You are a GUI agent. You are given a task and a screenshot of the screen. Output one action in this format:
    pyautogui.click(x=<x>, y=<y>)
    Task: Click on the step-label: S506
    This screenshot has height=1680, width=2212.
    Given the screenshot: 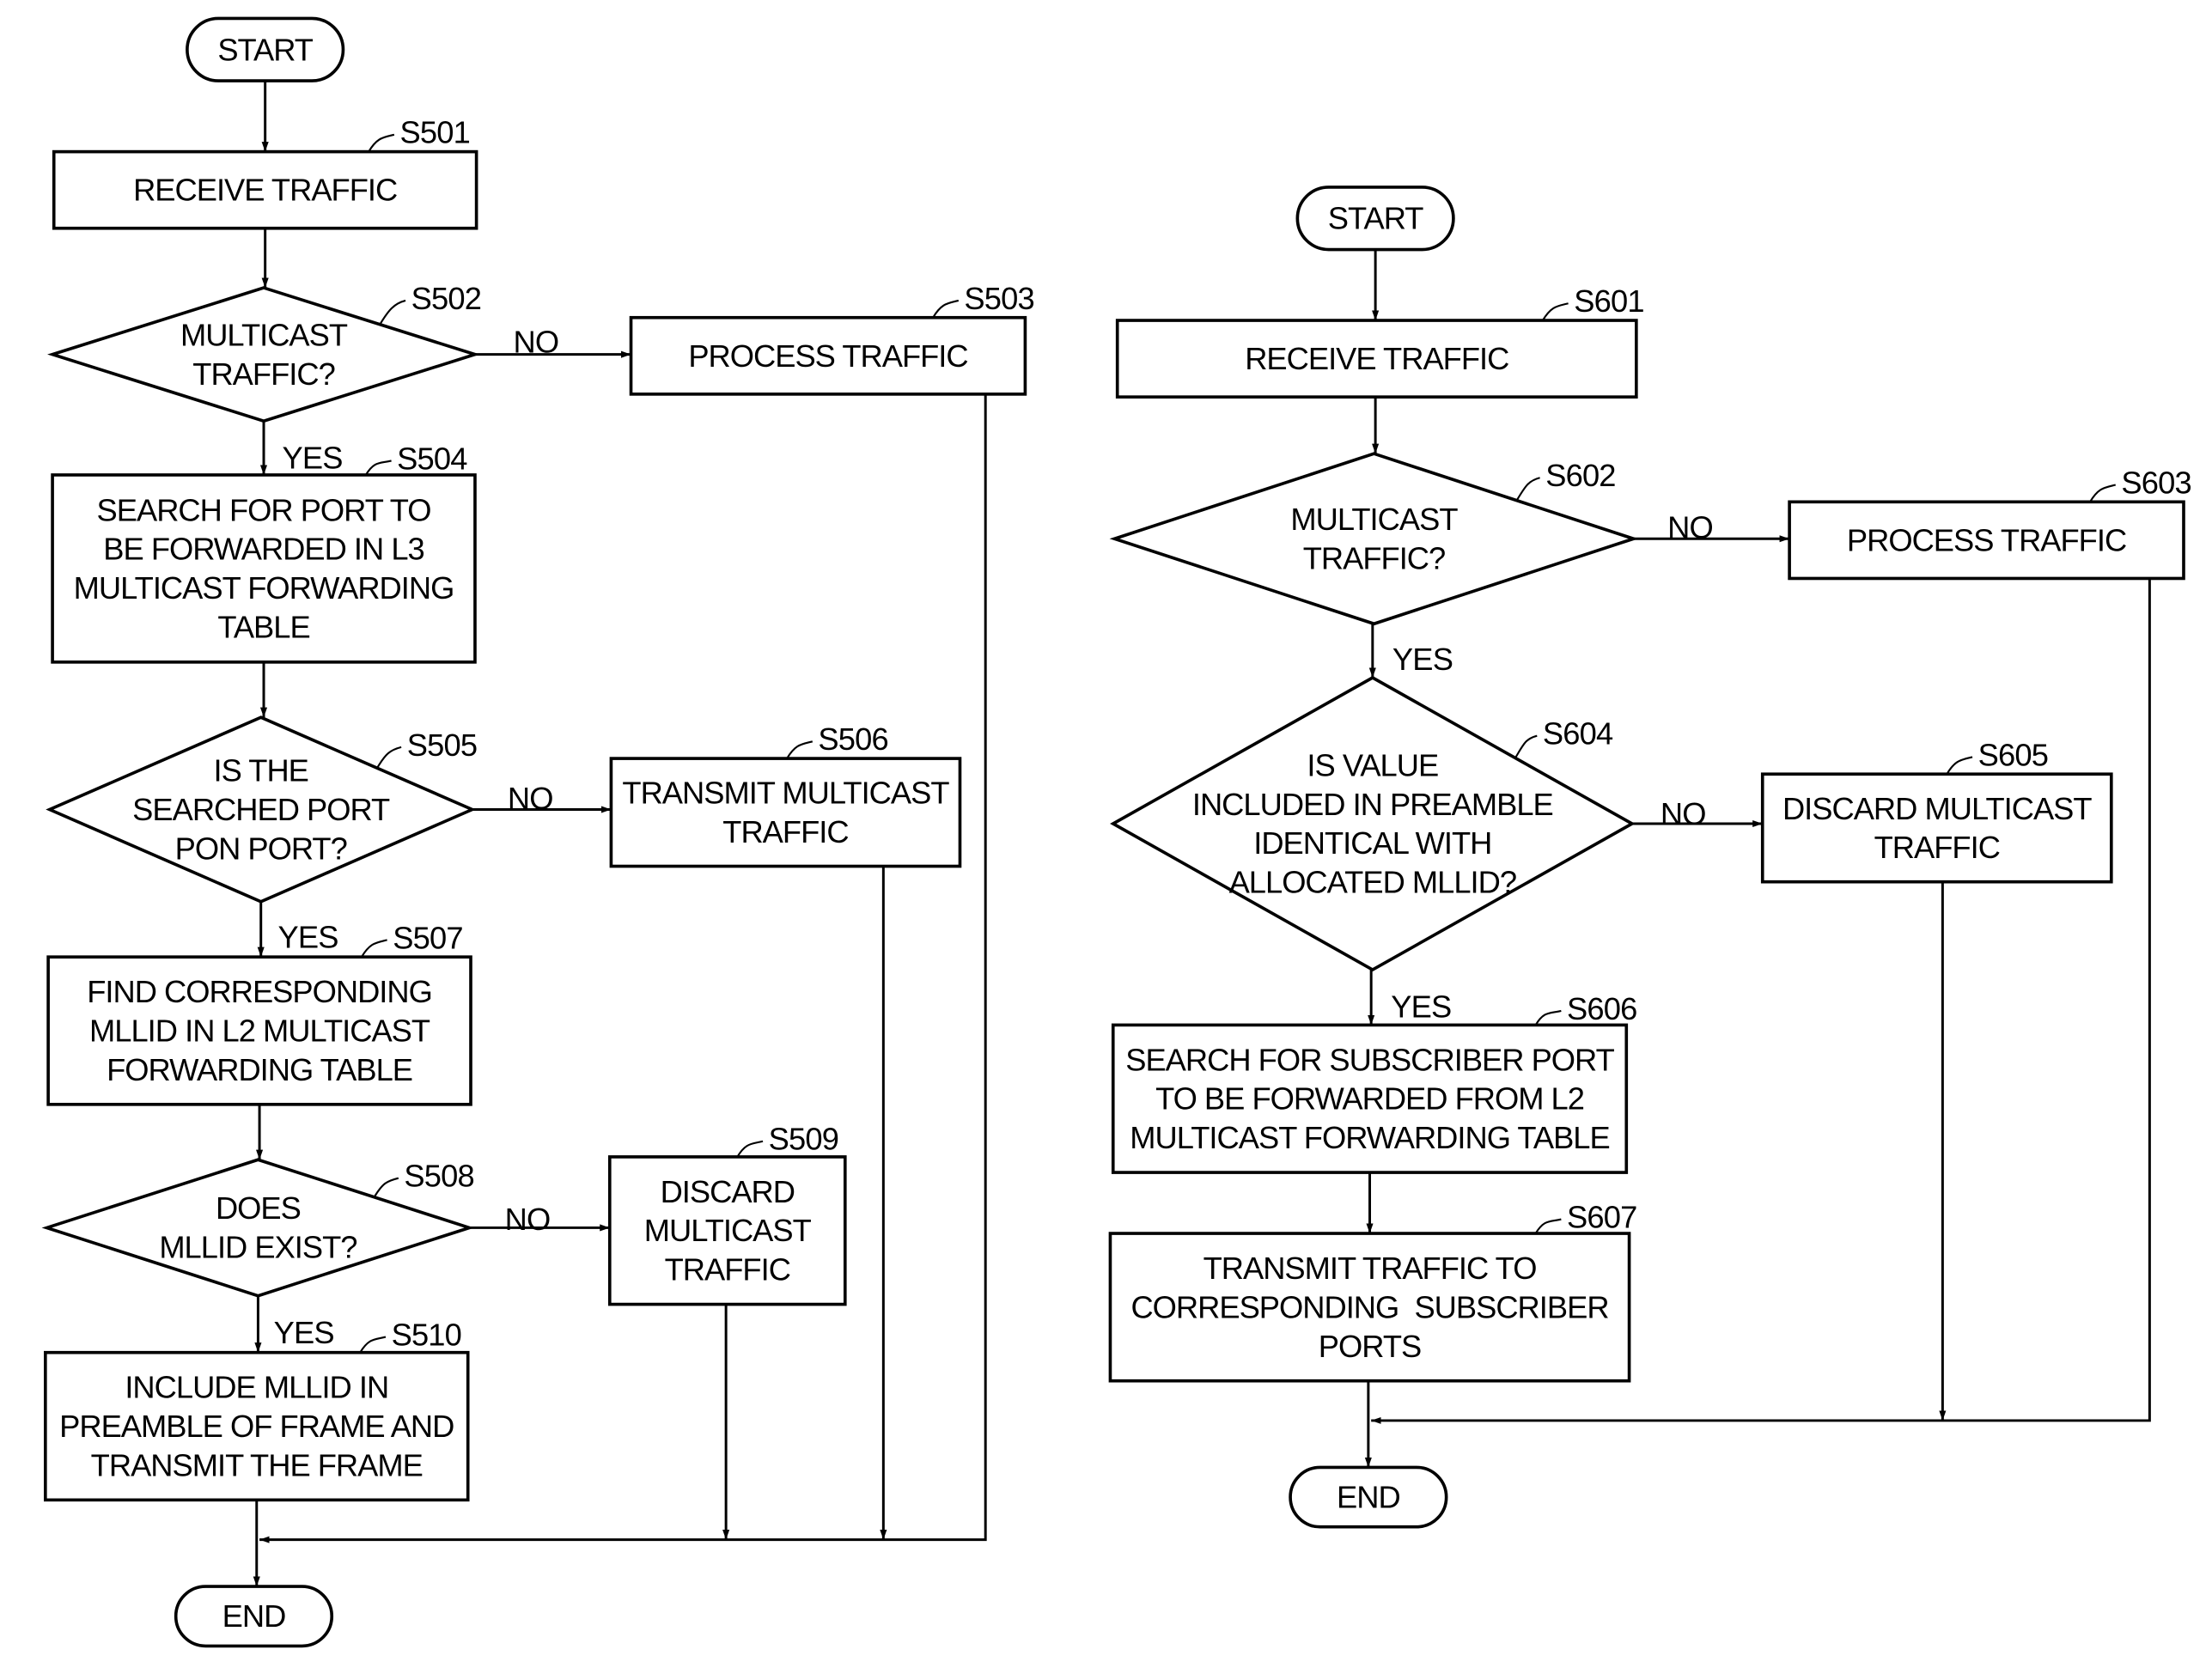 What is the action you would take?
    pyautogui.click(x=852, y=739)
    